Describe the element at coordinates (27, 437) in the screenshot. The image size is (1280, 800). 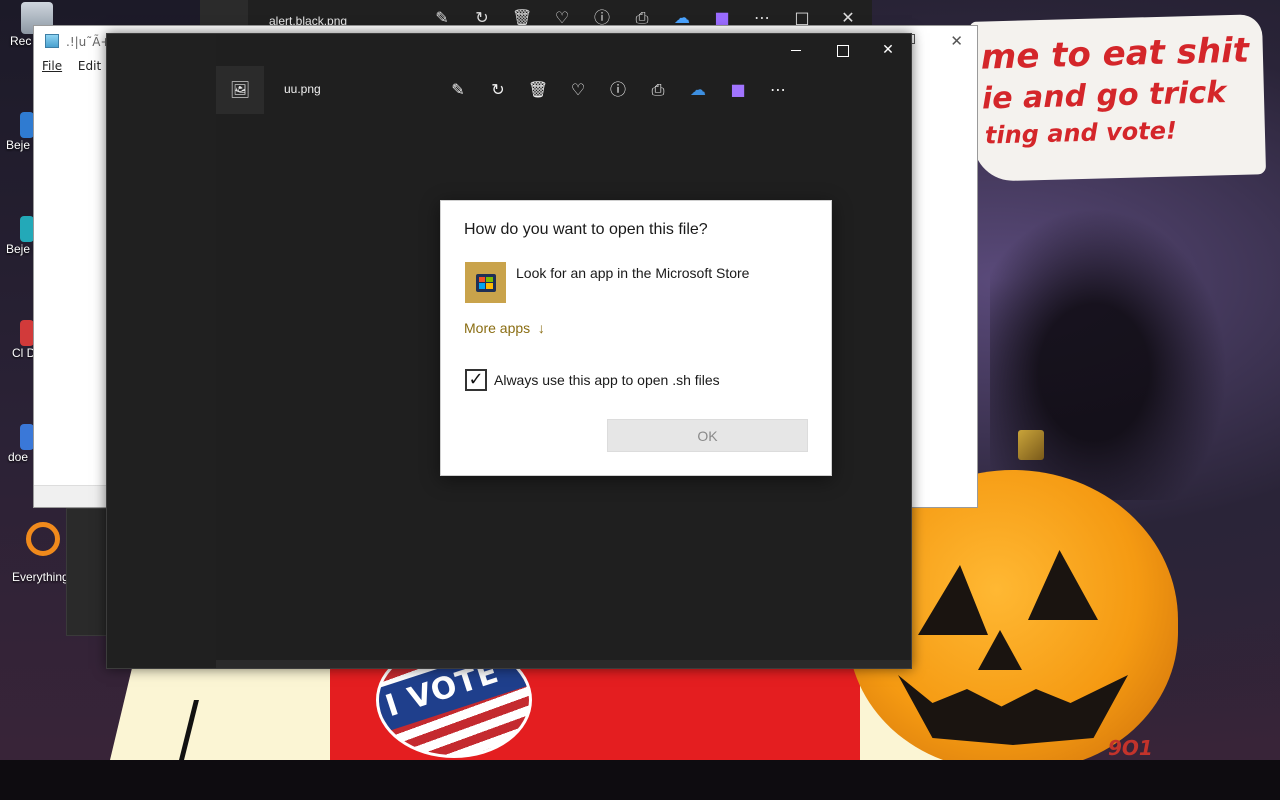
I see `app-shortcut-icon` at that location.